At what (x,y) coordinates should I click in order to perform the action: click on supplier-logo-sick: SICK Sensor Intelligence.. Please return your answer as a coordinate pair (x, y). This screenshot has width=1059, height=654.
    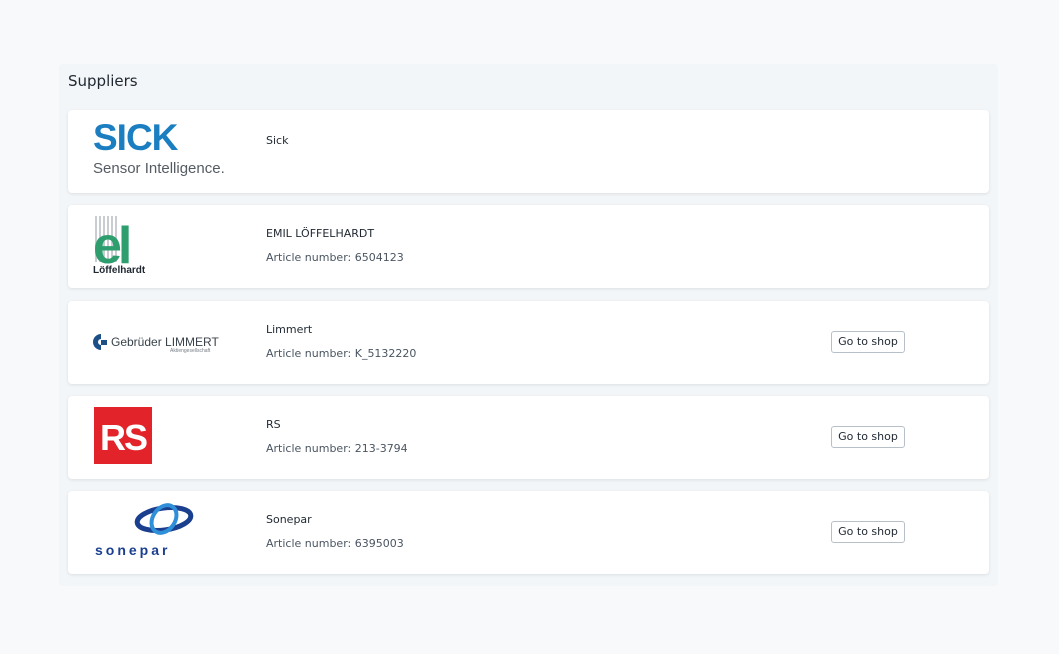
    Looking at the image, I should click on (163, 151).